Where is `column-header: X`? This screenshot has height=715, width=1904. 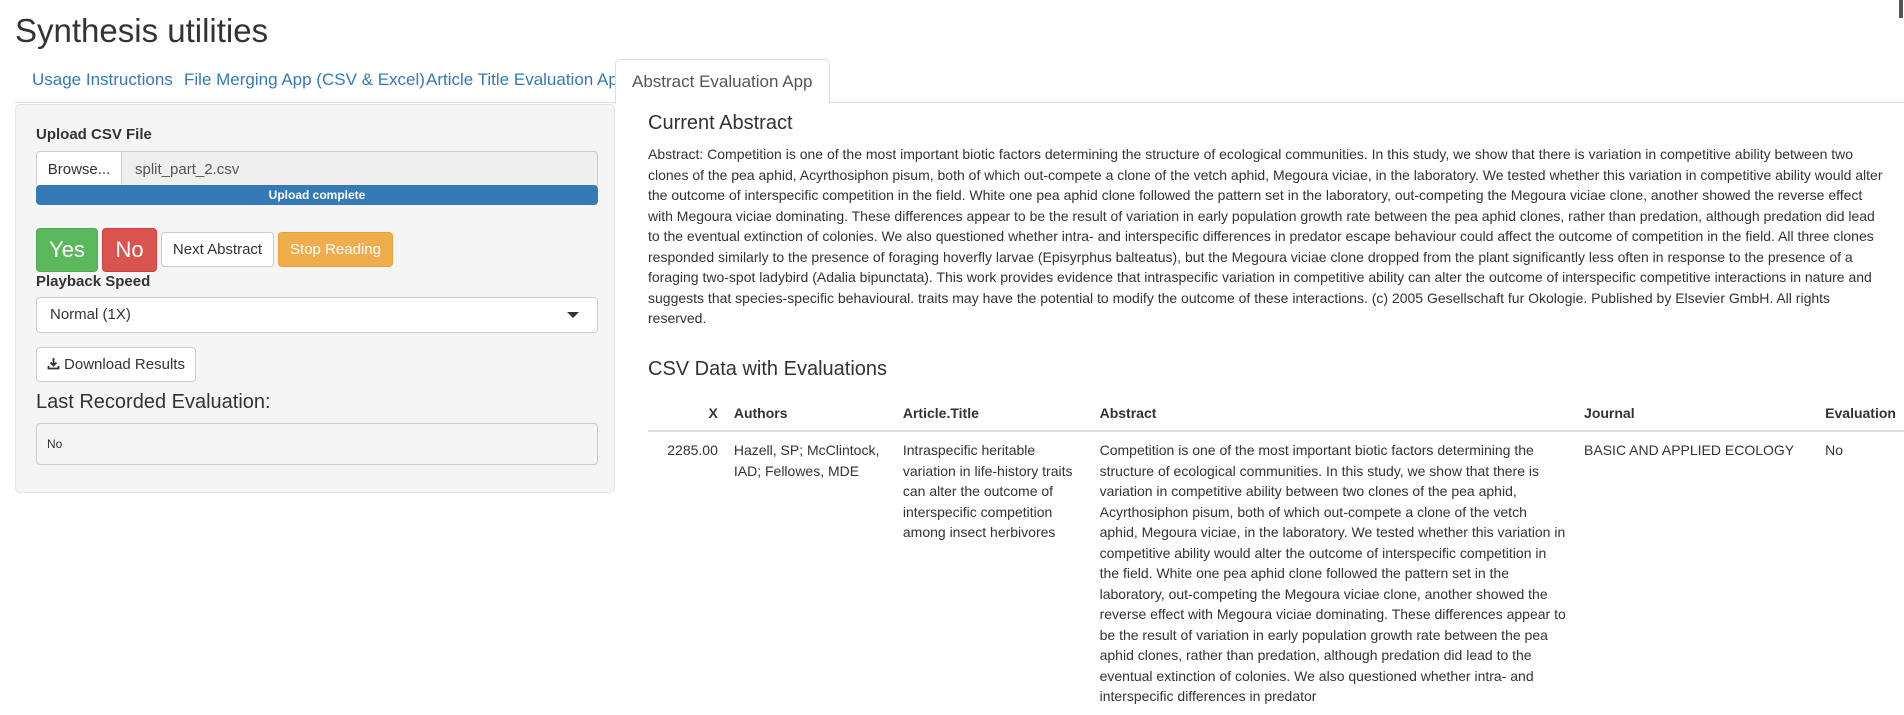 column-header: X is located at coordinates (687, 414).